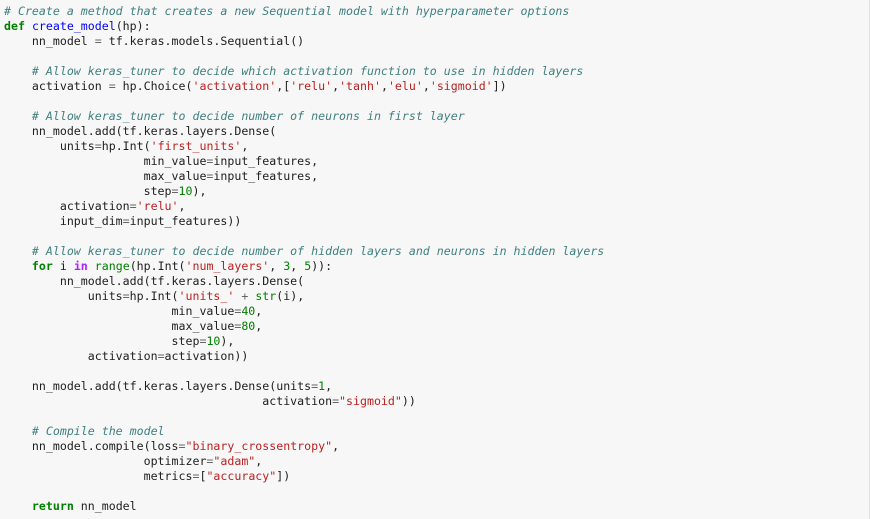  I want to click on string-token: 'units_', so click(206, 296).